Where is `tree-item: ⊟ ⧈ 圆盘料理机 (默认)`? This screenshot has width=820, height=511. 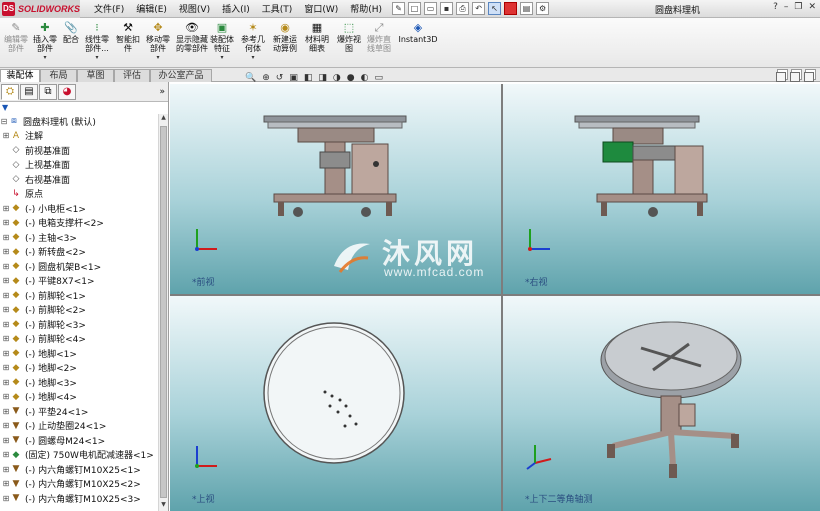
tree-item: ⊟ ⧈ 圆盘料理机 (默认) is located at coordinates (79, 121).